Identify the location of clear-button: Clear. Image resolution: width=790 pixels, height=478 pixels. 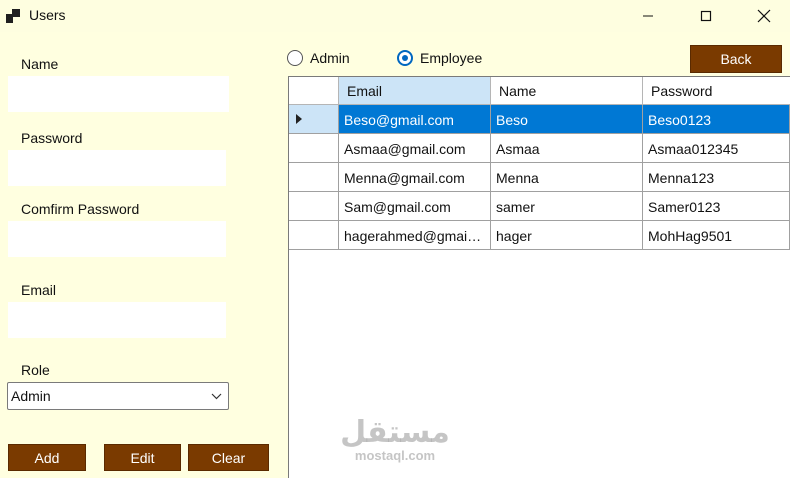
(228, 457).